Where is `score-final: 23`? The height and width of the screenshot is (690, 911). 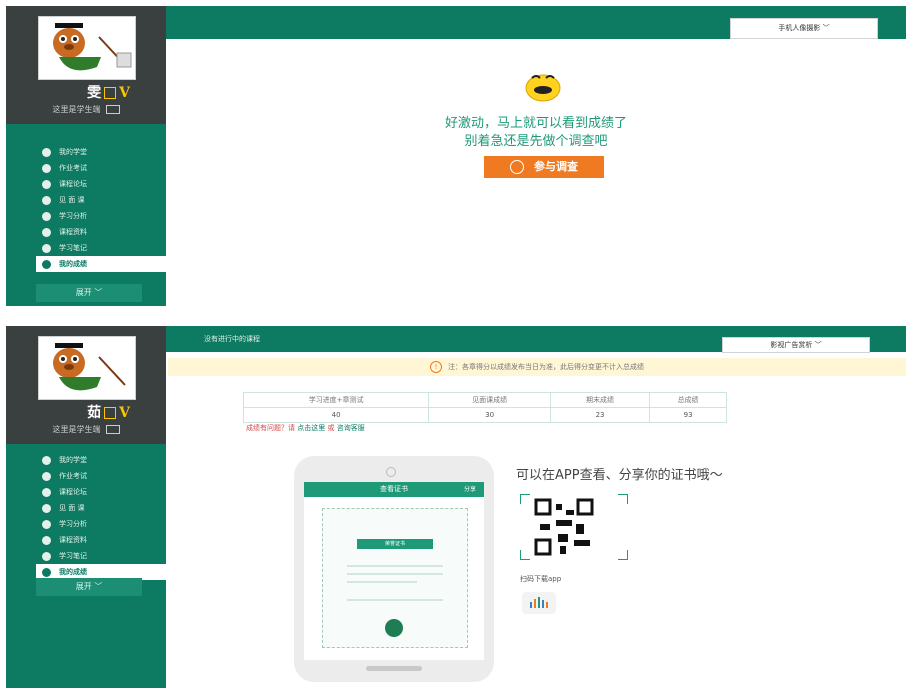
score-final: 23 is located at coordinates (600, 415).